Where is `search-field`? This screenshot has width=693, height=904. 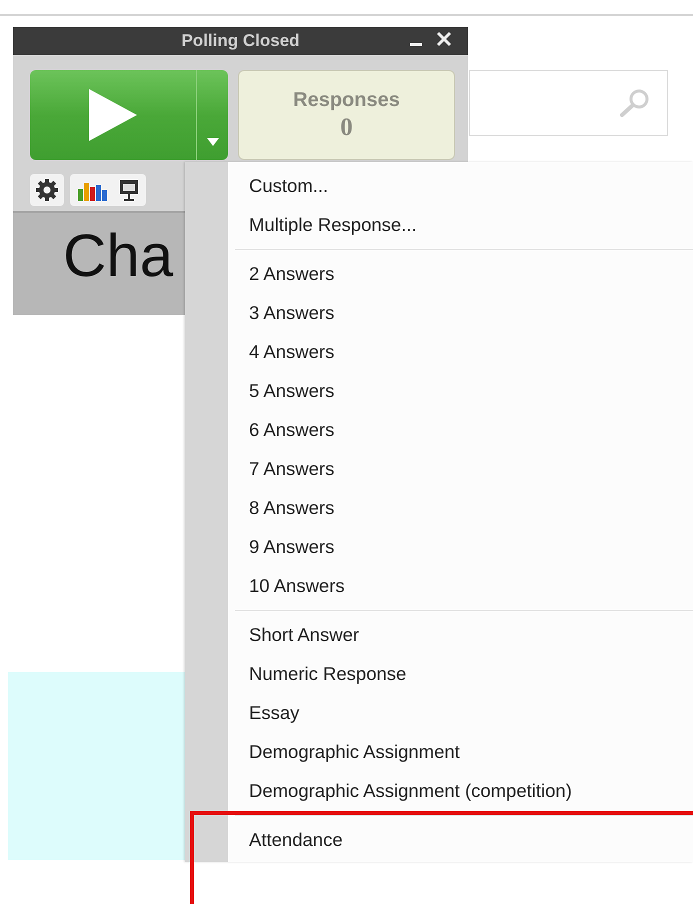 search-field is located at coordinates (568, 103).